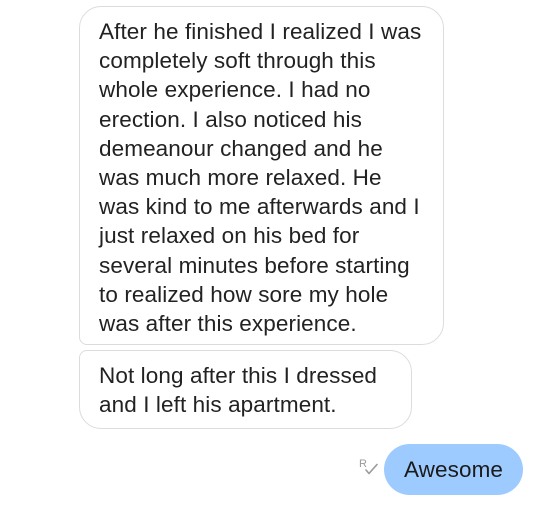 The height and width of the screenshot is (505, 540). What do you see at coordinates (369, 467) in the screenshot?
I see `read-receipt-icon: R` at bounding box center [369, 467].